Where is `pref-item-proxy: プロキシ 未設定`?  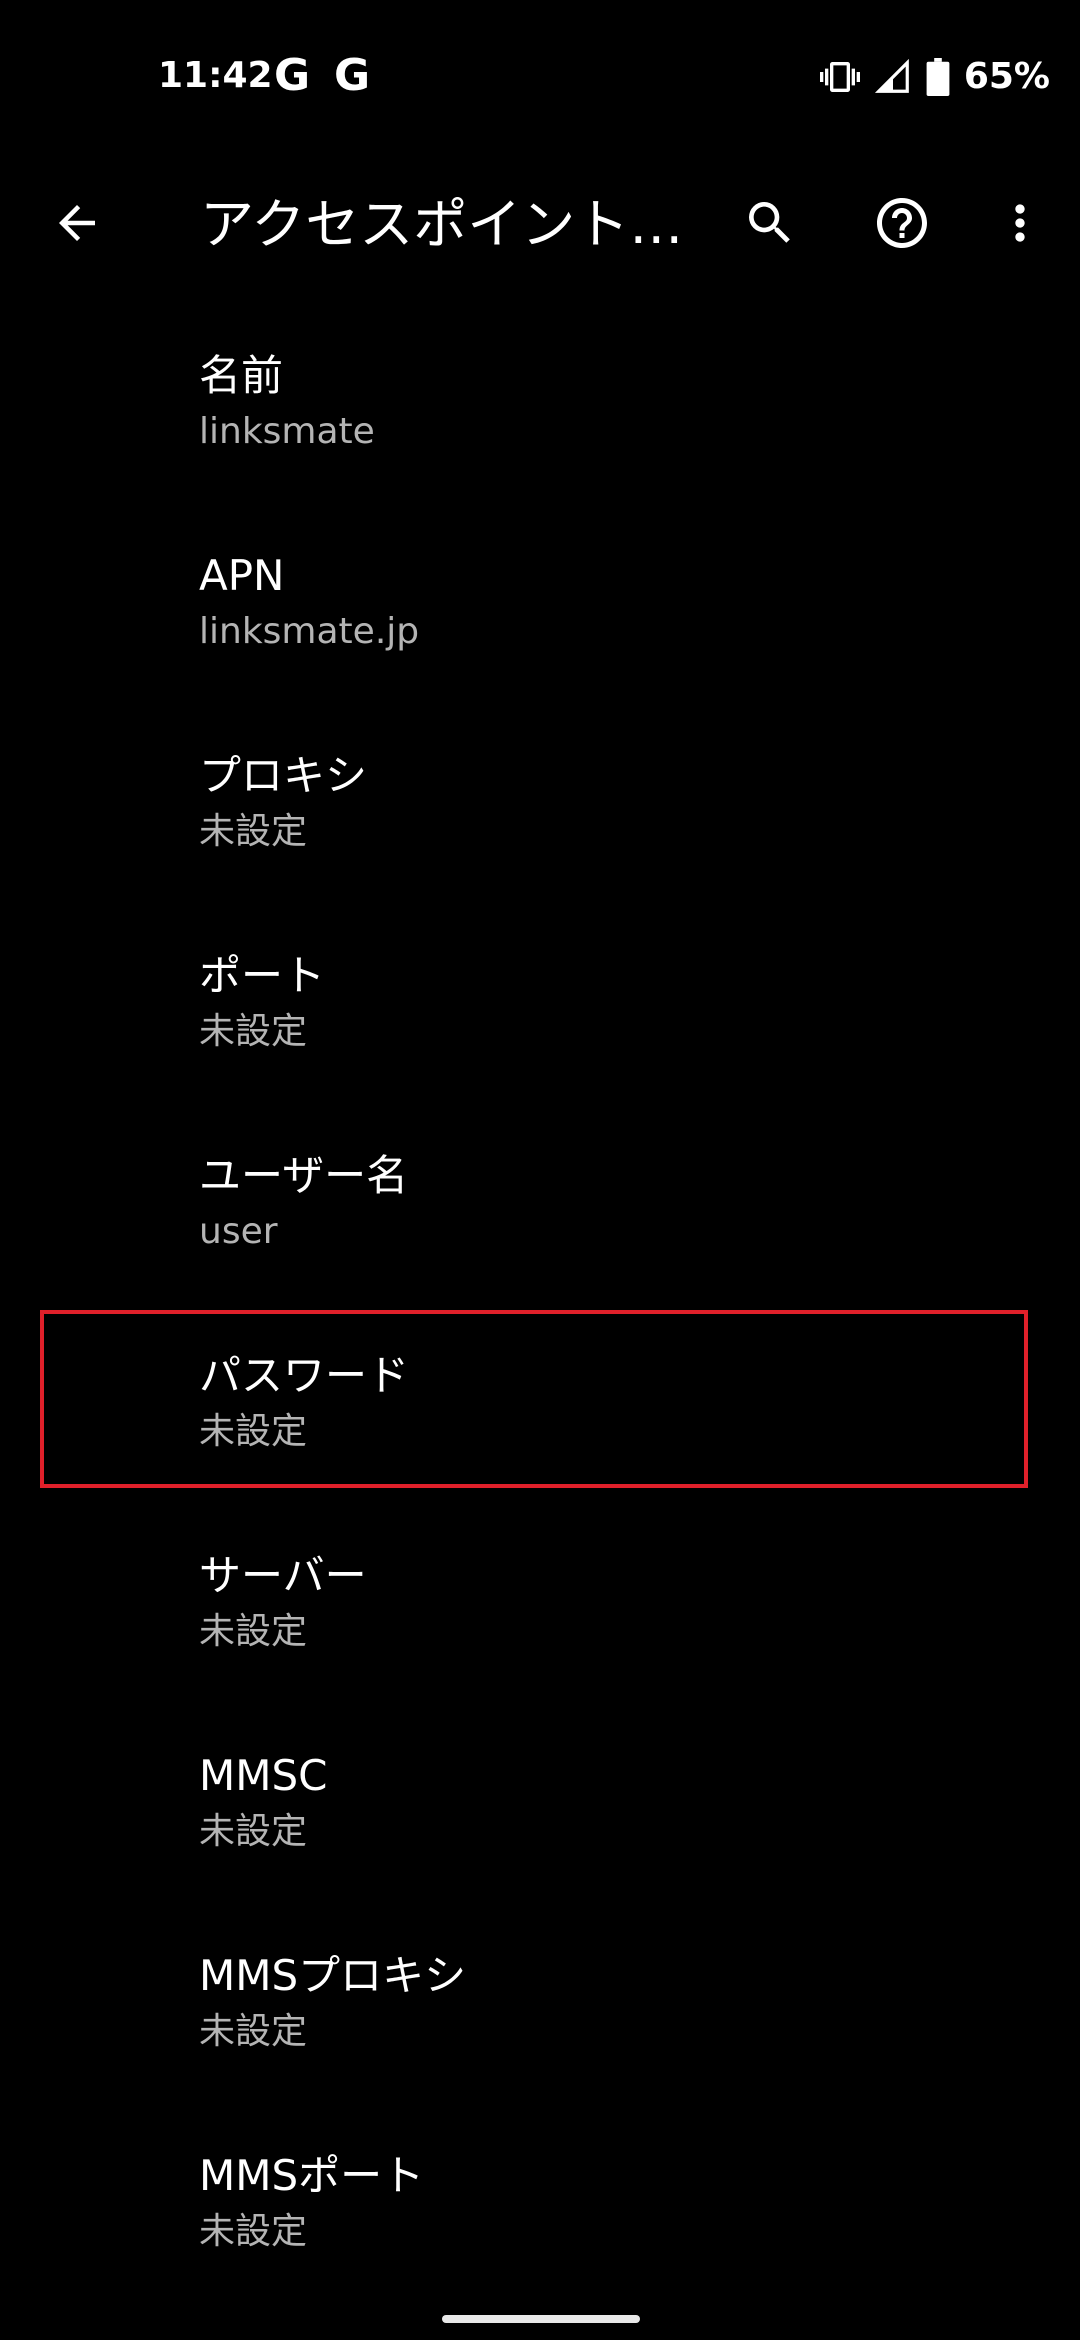 pref-item-proxy: プロキシ 未設定 is located at coordinates (540, 822).